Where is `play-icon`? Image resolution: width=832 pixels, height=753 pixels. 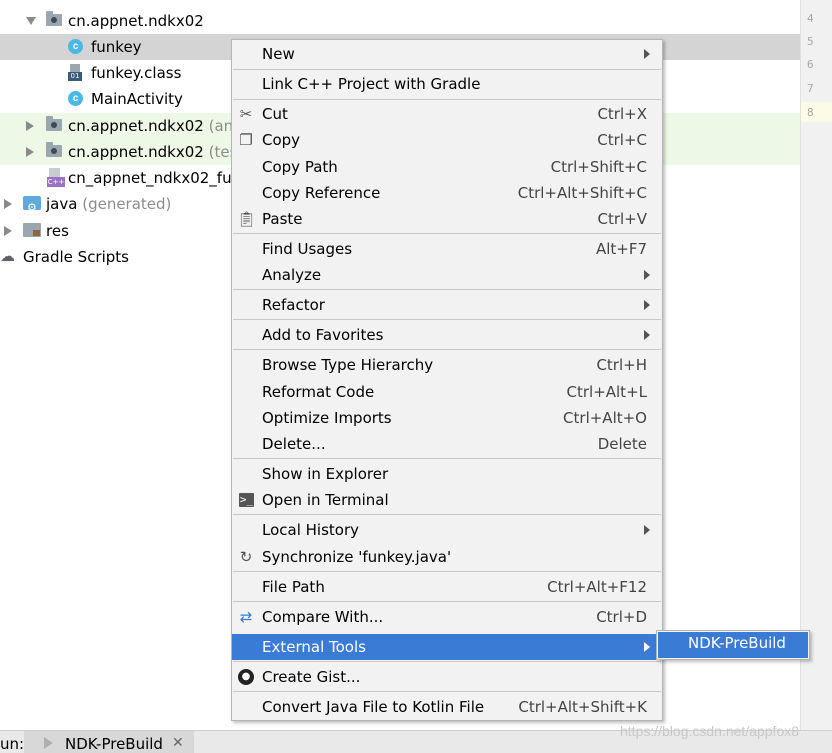
play-icon is located at coordinates (48, 743).